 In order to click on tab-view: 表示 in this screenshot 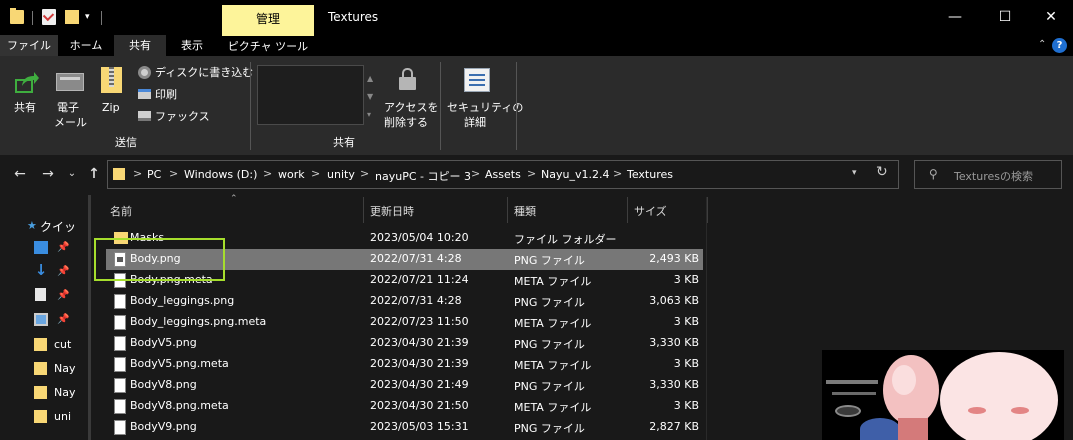, I will do `click(192, 45)`.